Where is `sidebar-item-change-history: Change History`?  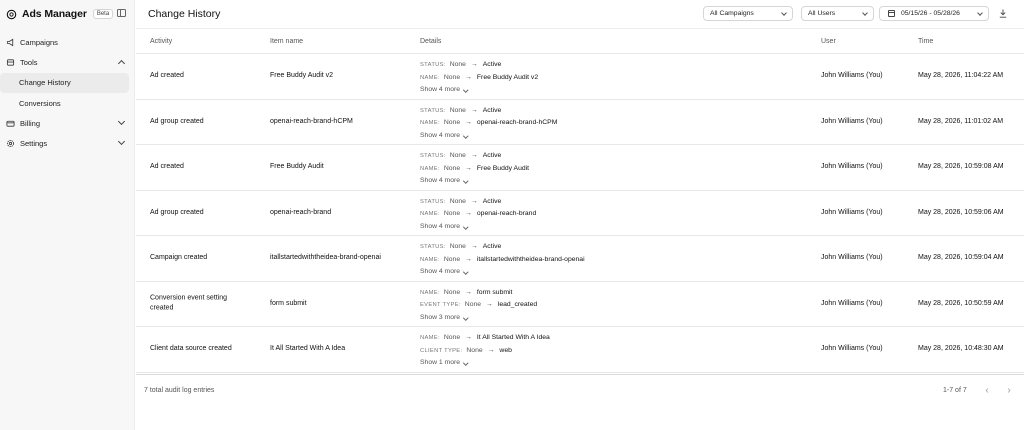
sidebar-item-change-history: Change History is located at coordinates (64, 83).